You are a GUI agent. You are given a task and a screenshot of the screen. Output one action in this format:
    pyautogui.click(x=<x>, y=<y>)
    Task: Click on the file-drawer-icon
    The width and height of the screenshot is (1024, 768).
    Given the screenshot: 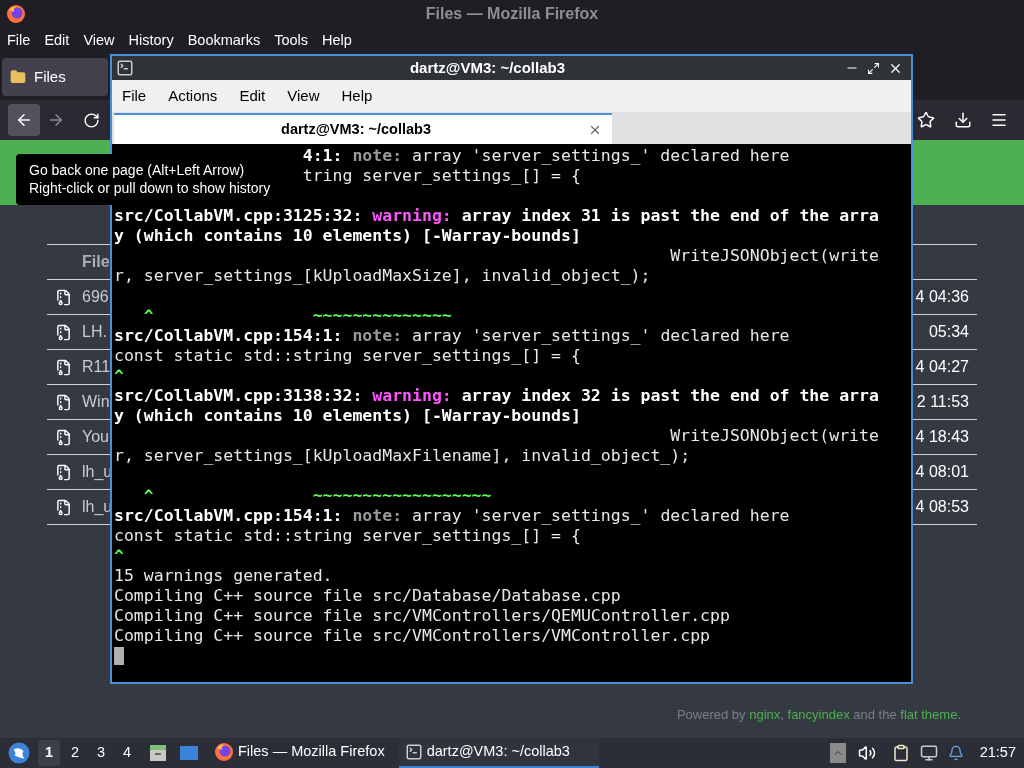 What is the action you would take?
    pyautogui.click(x=158, y=753)
    